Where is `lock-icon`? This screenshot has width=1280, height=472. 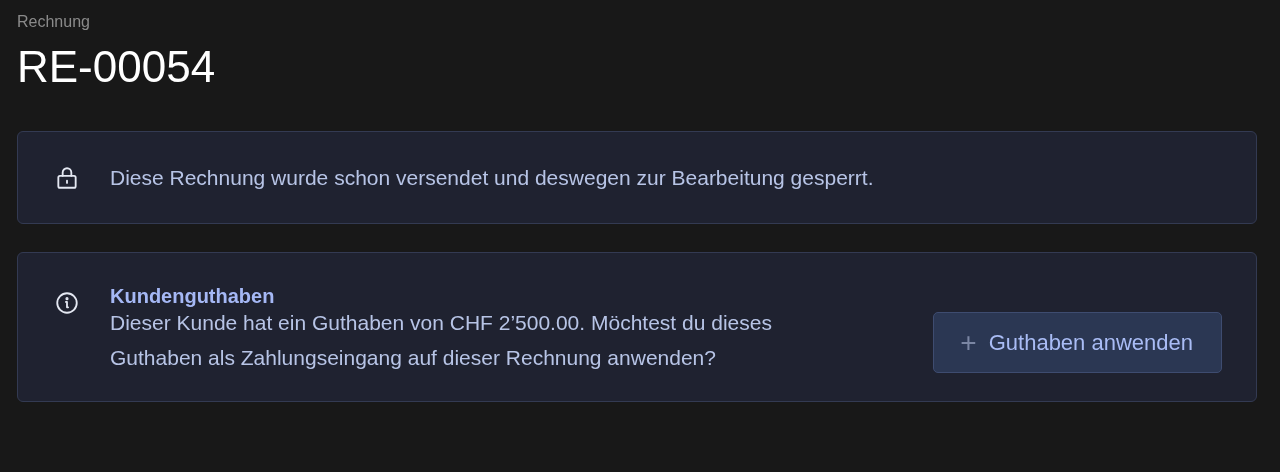
lock-icon is located at coordinates (67, 177).